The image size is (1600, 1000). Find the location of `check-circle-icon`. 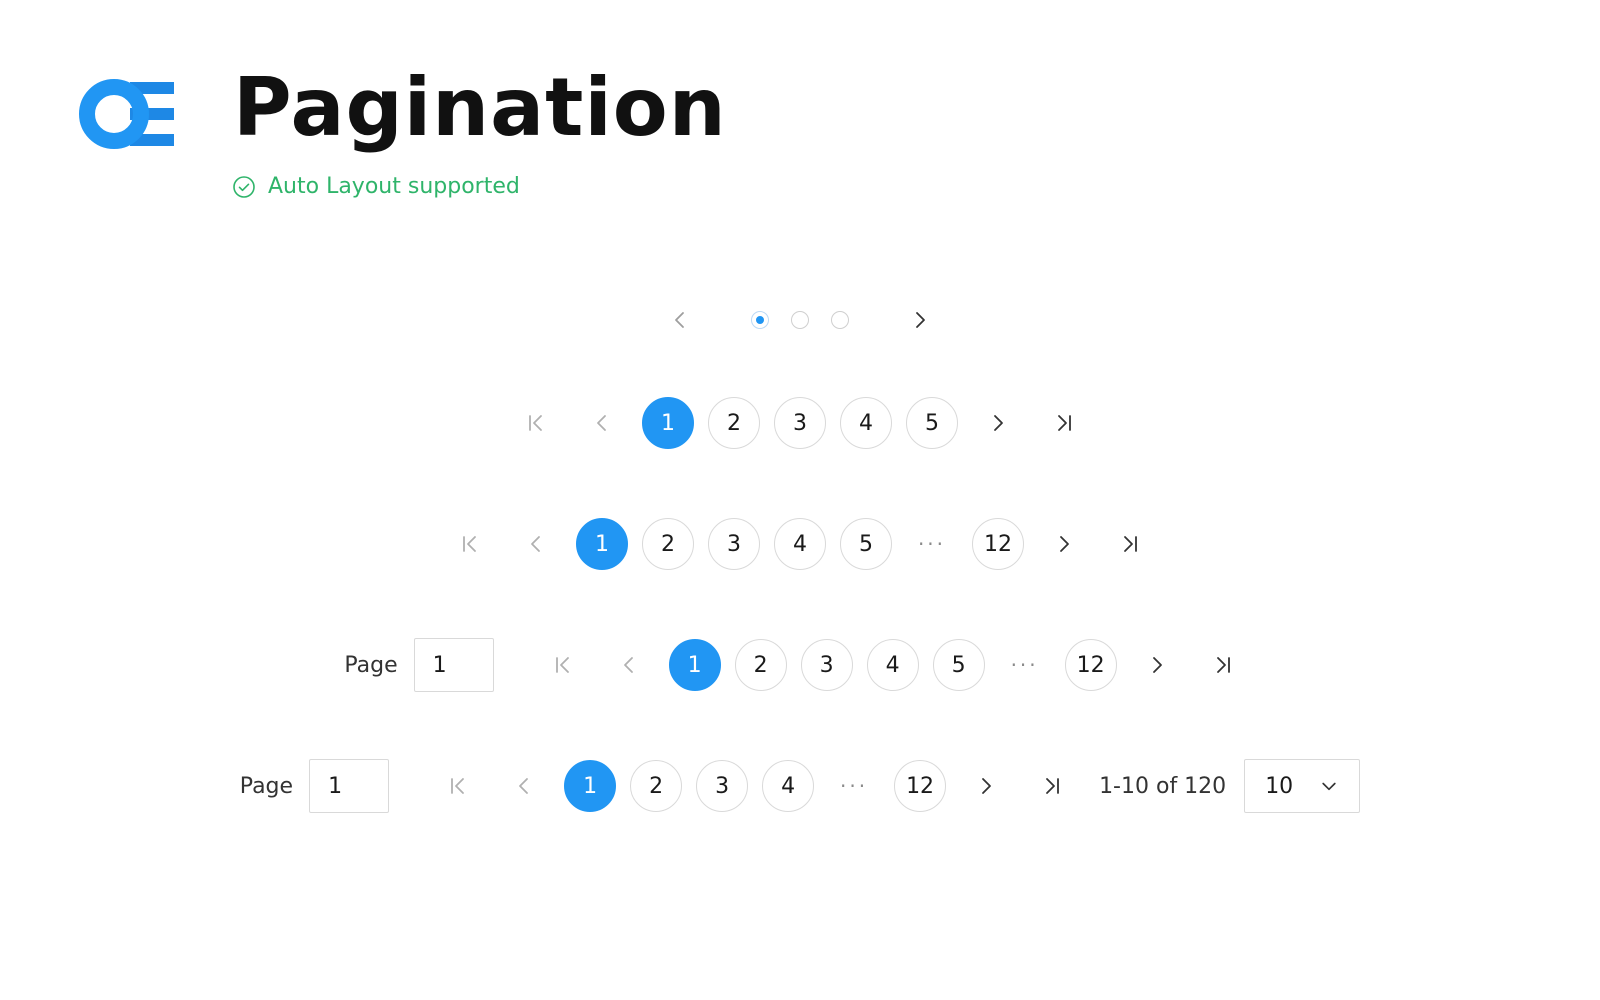

check-circle-icon is located at coordinates (244, 186).